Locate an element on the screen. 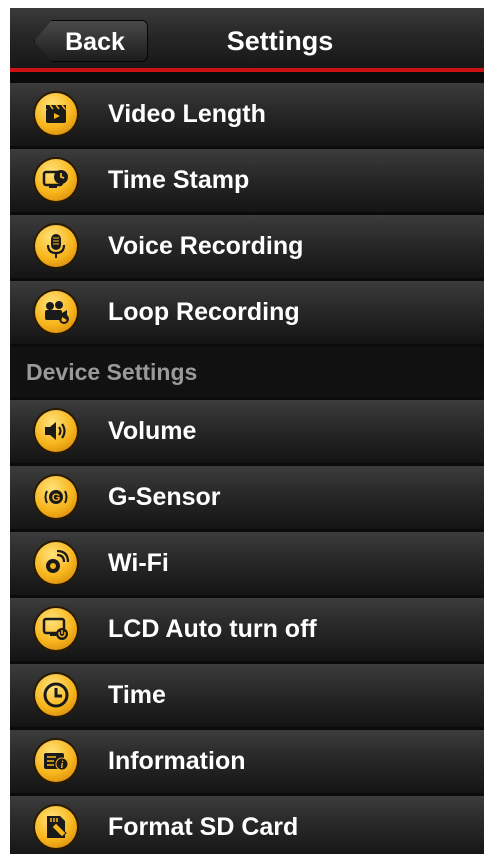 The height and width of the screenshot is (854, 484). clock-icon is located at coordinates (56, 695).